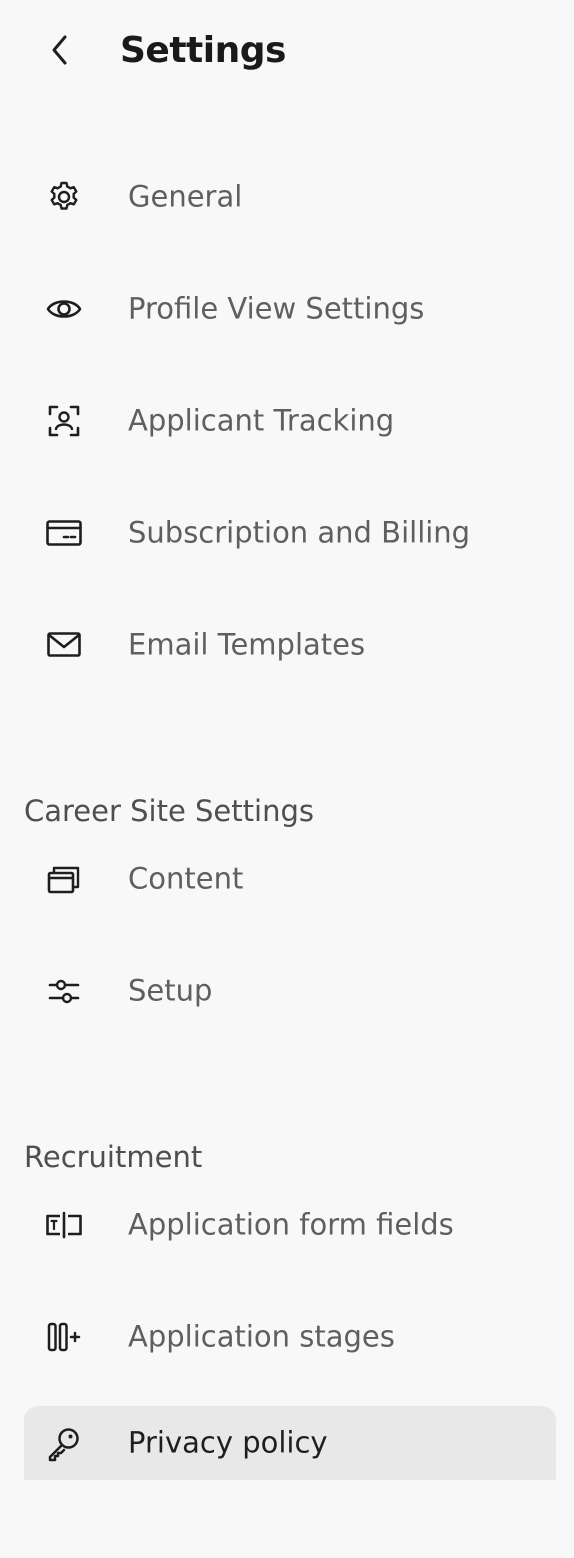 Image resolution: width=574 pixels, height=1558 pixels. I want to click on section-heading-career-site: Career Site Settings, so click(169, 811).